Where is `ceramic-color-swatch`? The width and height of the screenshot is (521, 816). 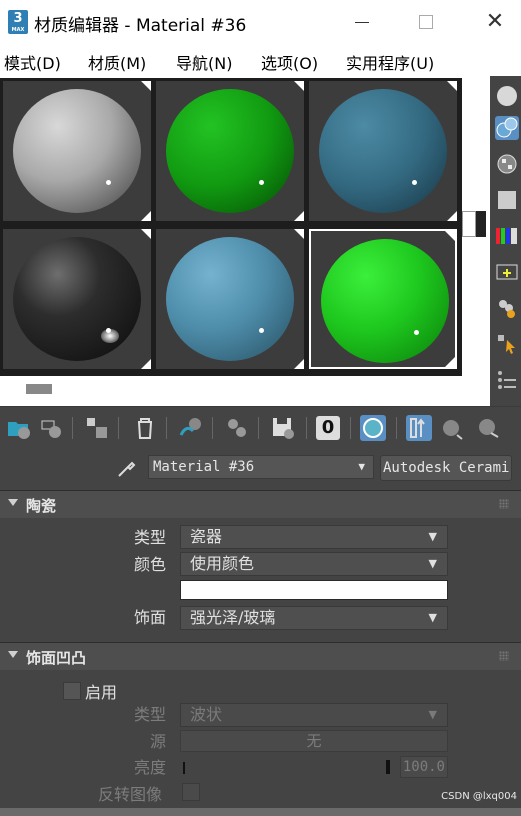
ceramic-color-swatch is located at coordinates (314, 590).